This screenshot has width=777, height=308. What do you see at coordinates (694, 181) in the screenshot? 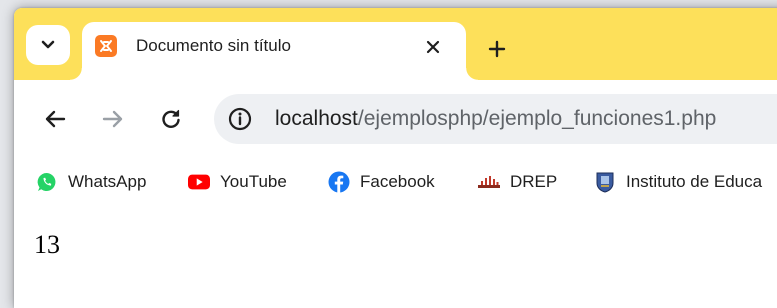
I see `bookmark-label: Instituto de Educa` at bounding box center [694, 181].